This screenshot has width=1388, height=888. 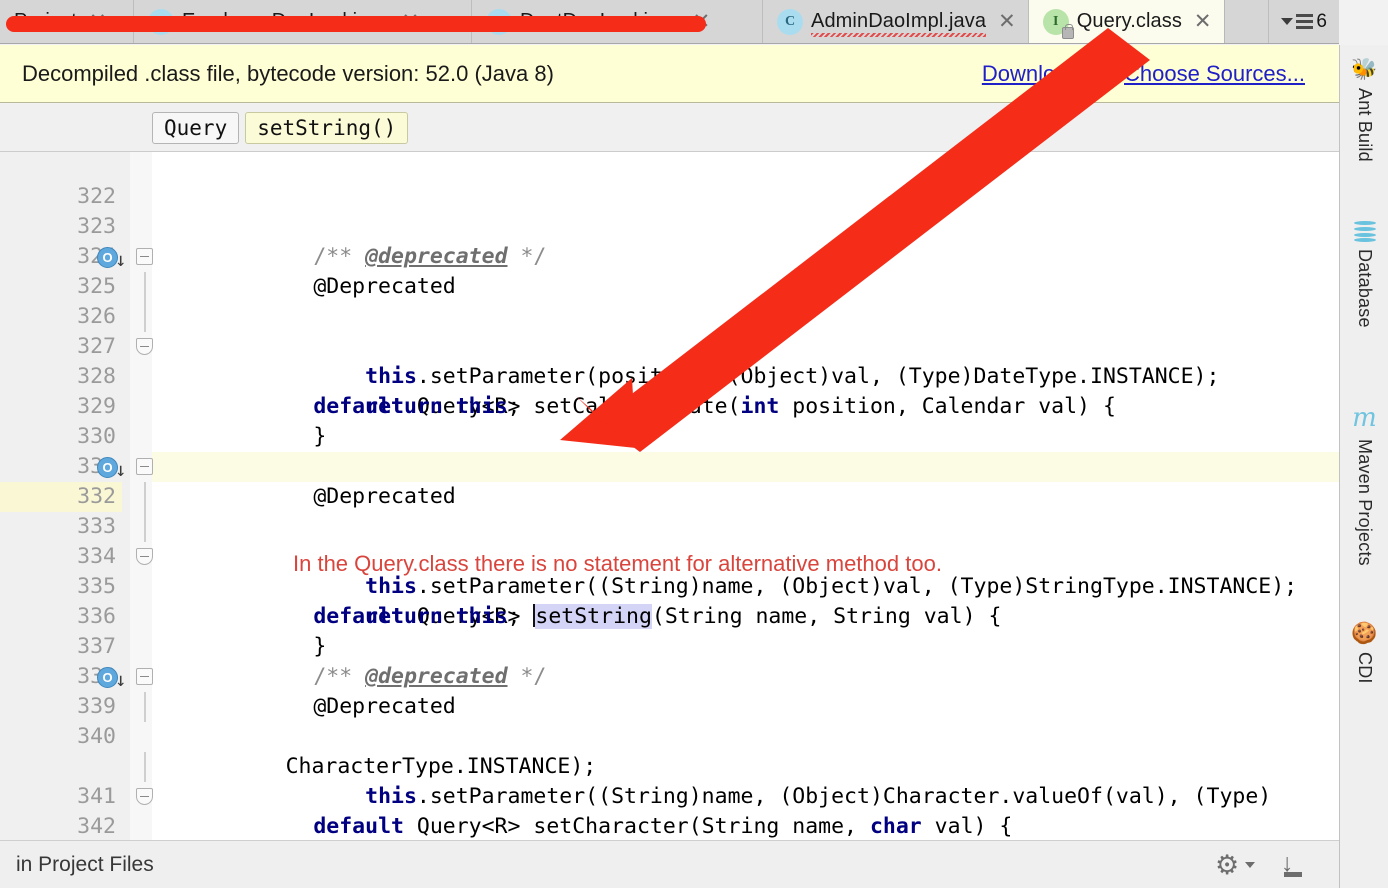 I want to click on line-number: 334, so click(x=96, y=556).